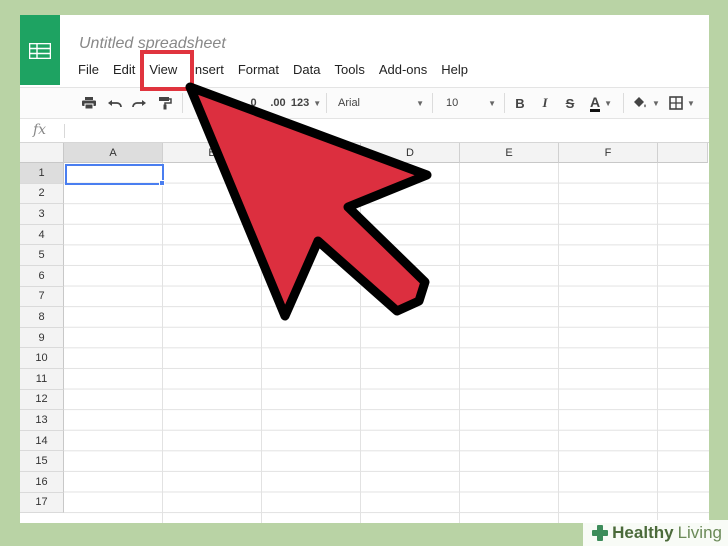 The width and height of the screenshot is (728, 546). Describe the element at coordinates (699, 532) in the screenshot. I see `watermark-brand-second: Living` at that location.